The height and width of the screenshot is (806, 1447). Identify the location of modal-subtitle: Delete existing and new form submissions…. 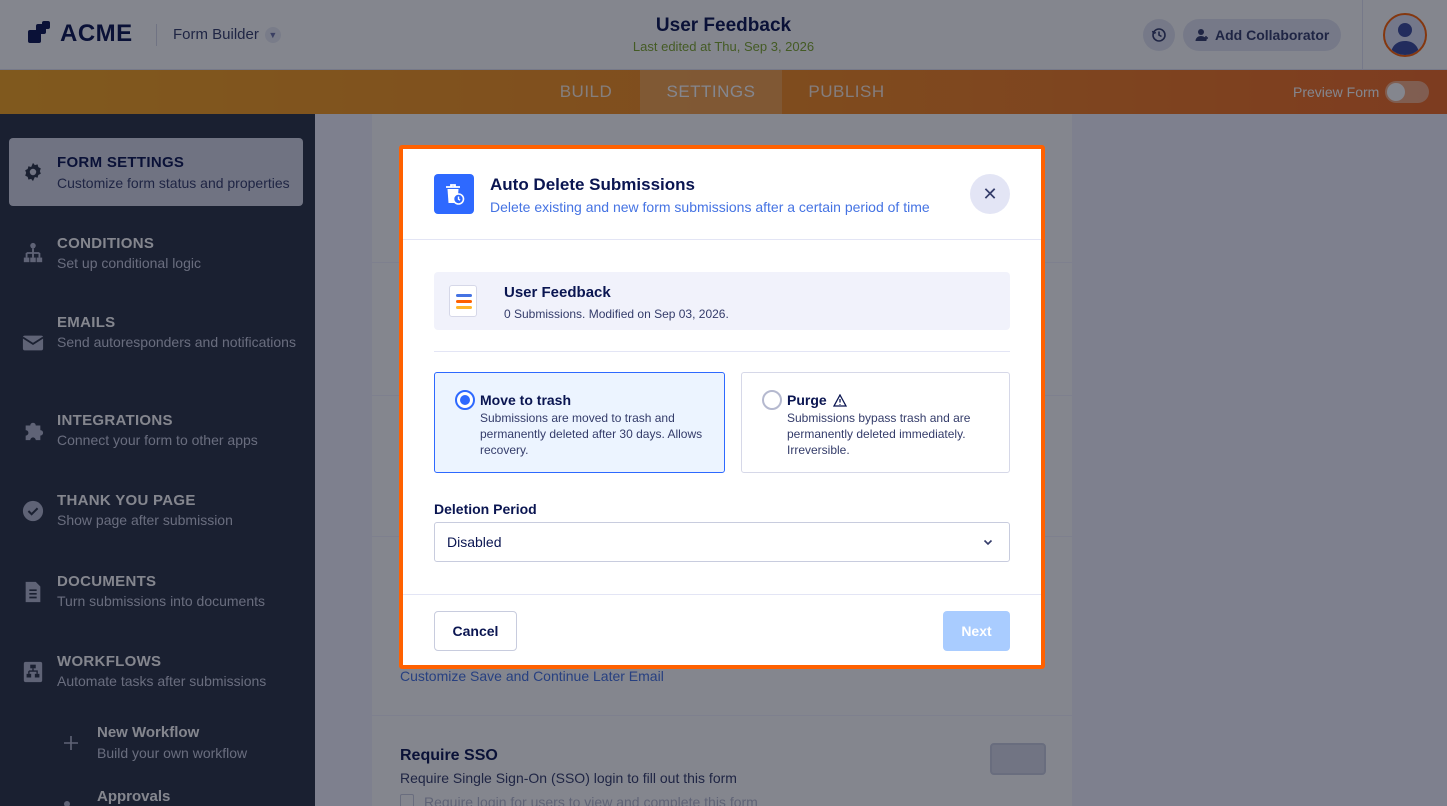
(710, 207).